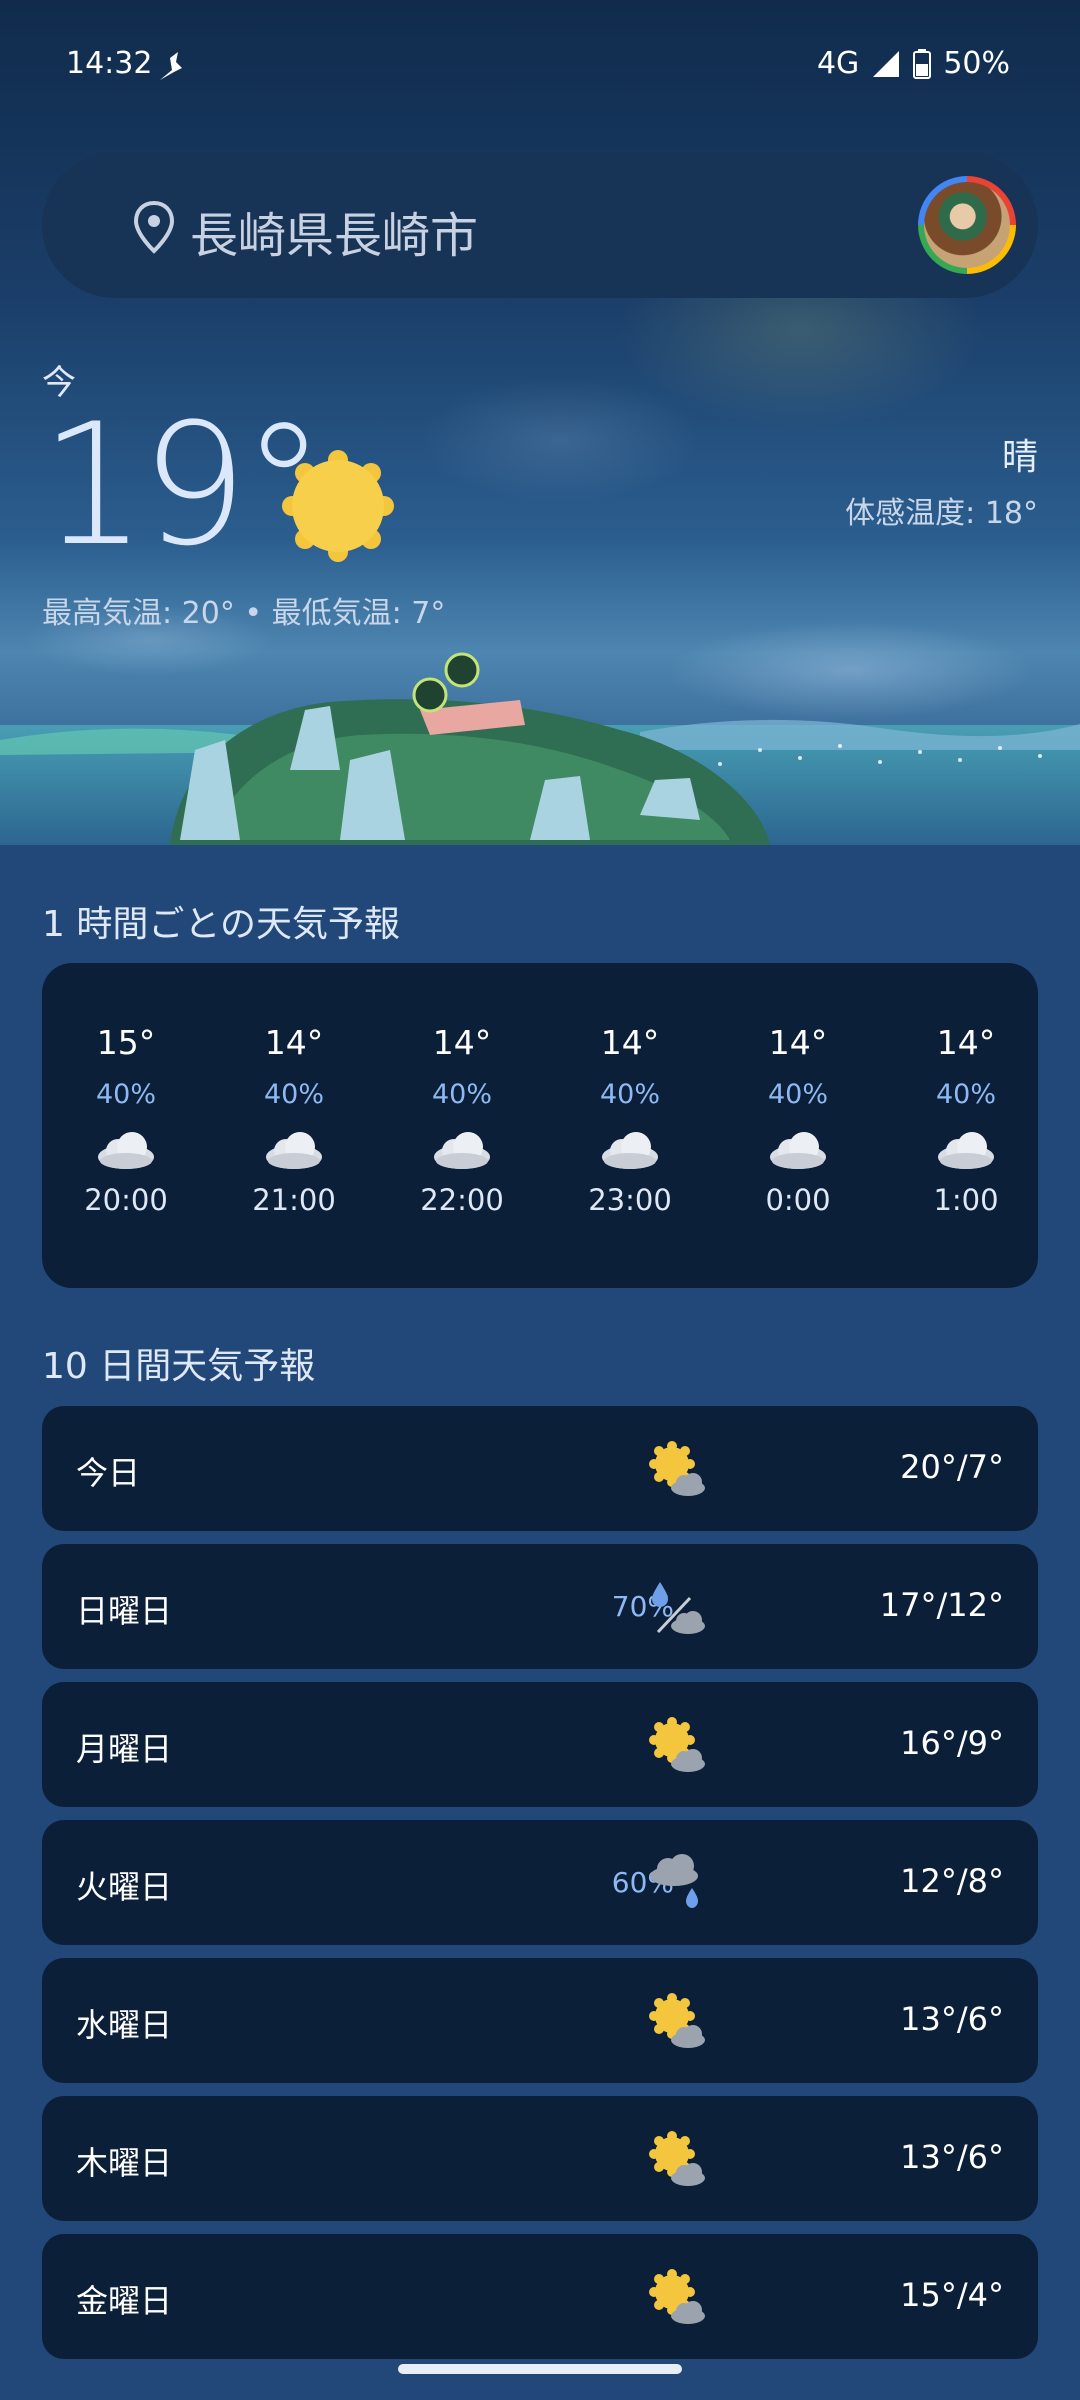 This screenshot has height=2400, width=1080. I want to click on daily-forecast-row: 金曜日 15°/4°, so click(540, 2296).